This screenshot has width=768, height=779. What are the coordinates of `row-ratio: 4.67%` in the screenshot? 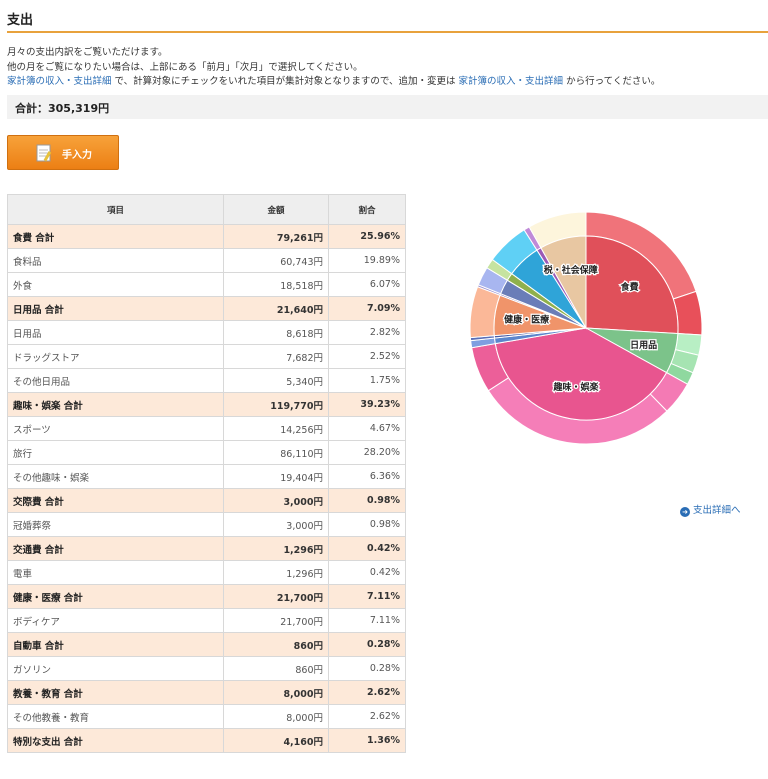 It's located at (367, 428).